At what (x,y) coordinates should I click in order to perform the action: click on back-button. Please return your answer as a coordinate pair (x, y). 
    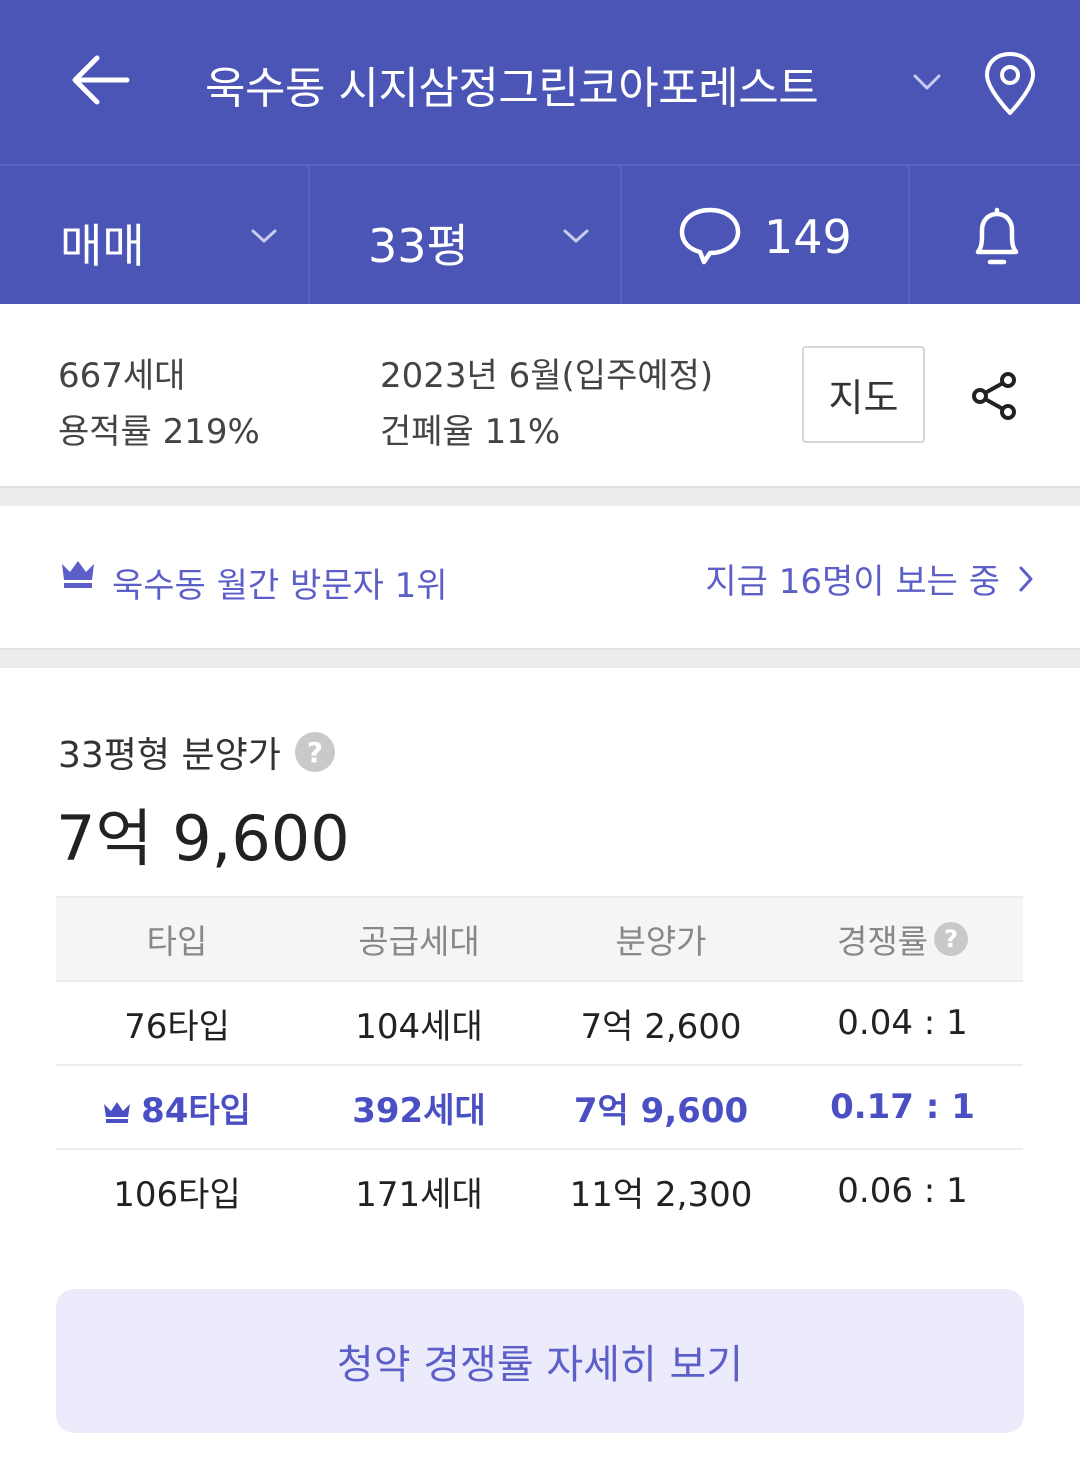
    Looking at the image, I should click on (100, 80).